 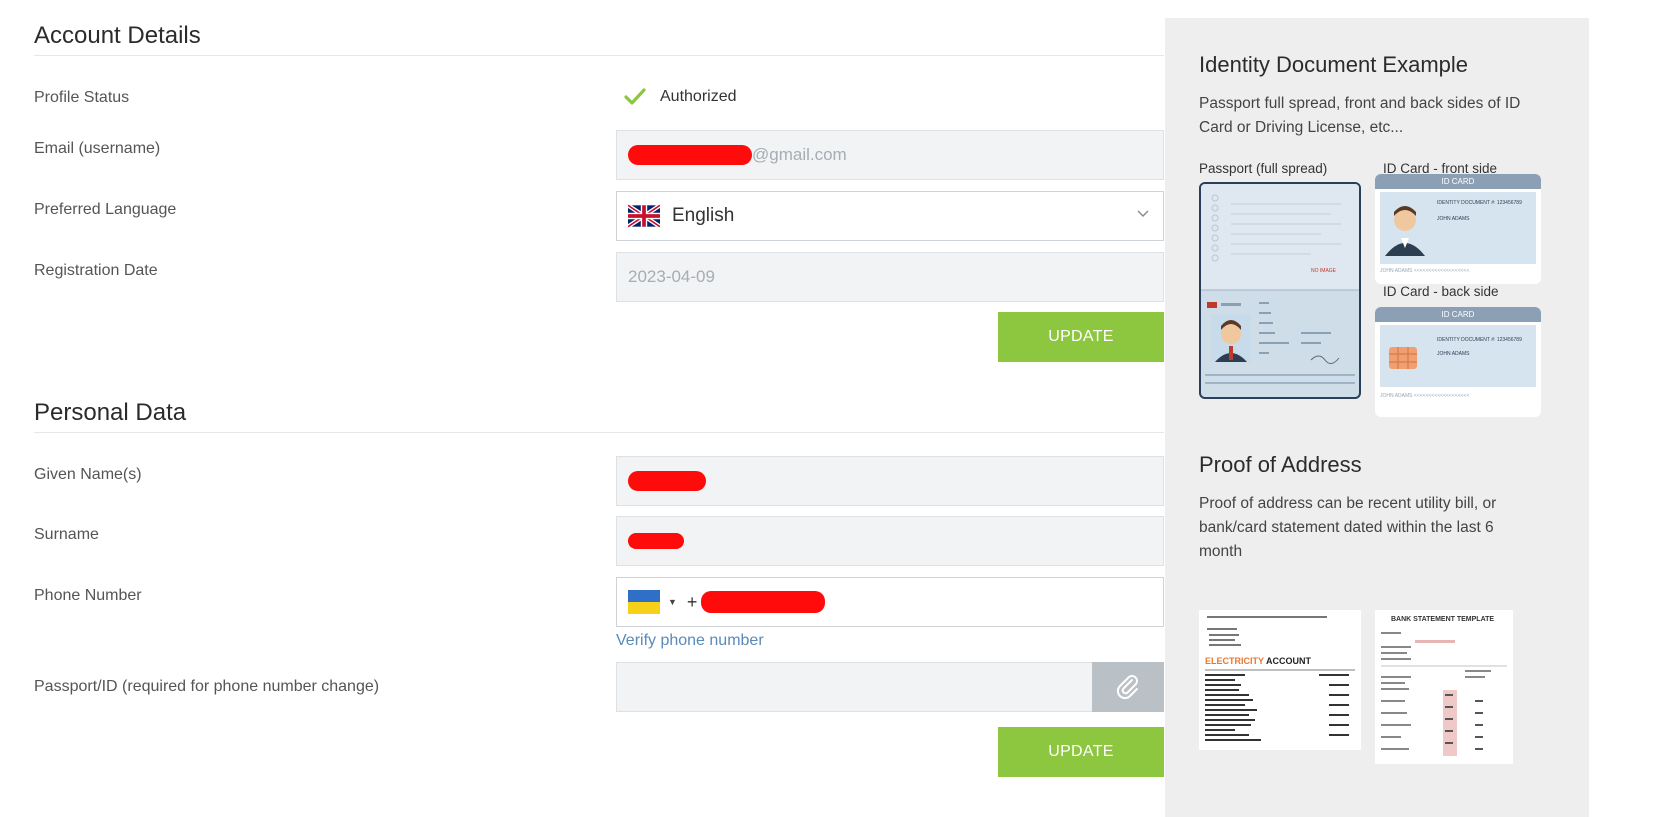 I want to click on country-dropdown-icon: ▼, so click(x=672, y=602).